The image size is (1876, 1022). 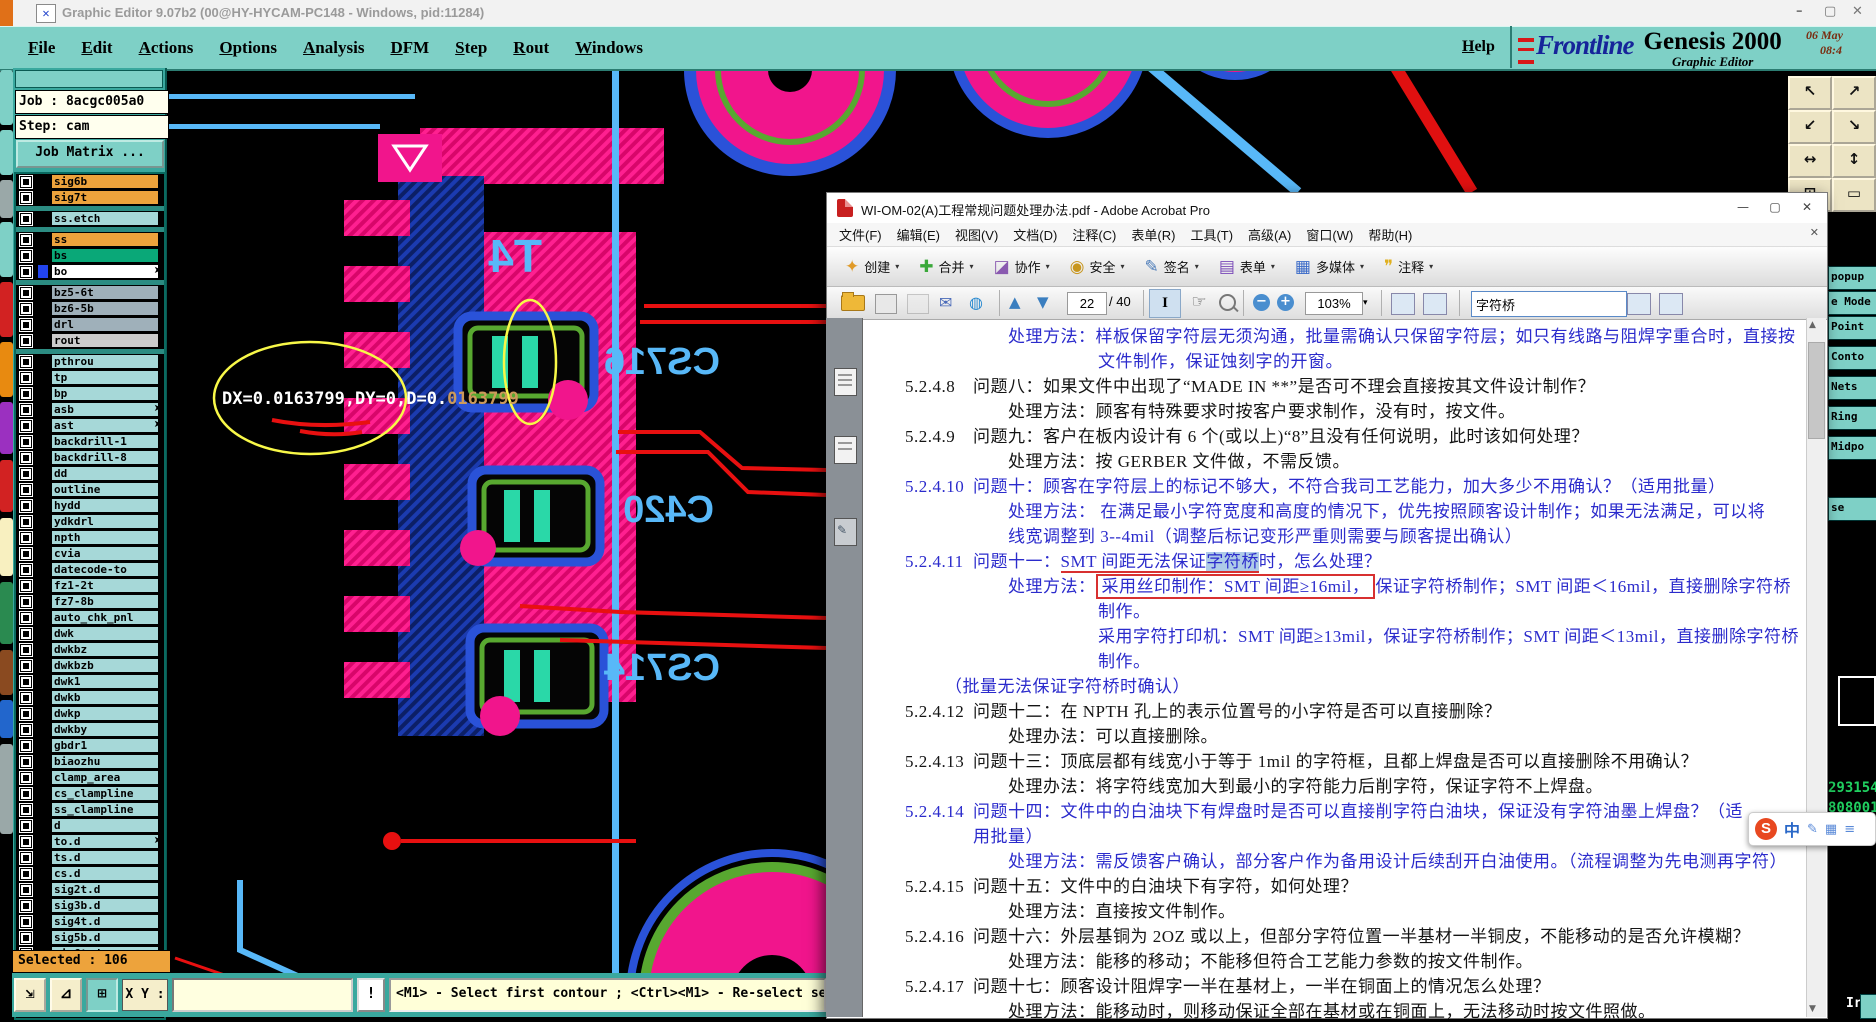 What do you see at coordinates (105, 873) in the screenshot?
I see `layer-name: cs.d` at bounding box center [105, 873].